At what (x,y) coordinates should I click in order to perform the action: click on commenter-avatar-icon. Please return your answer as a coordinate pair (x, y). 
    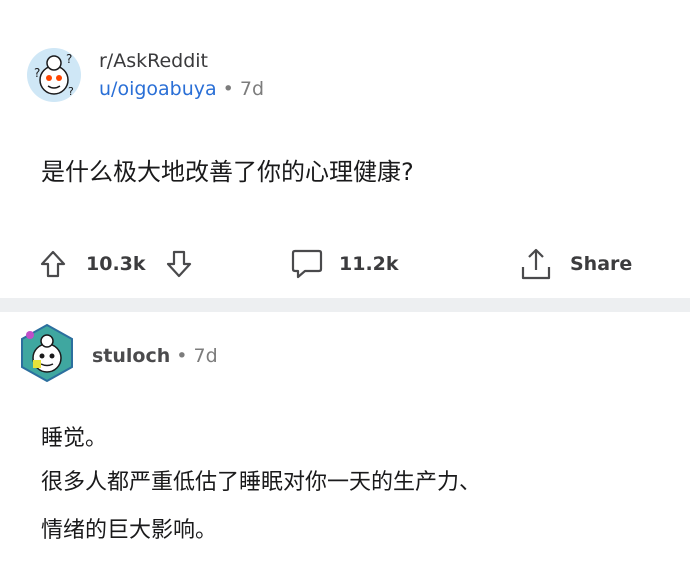
    Looking at the image, I should click on (47, 353).